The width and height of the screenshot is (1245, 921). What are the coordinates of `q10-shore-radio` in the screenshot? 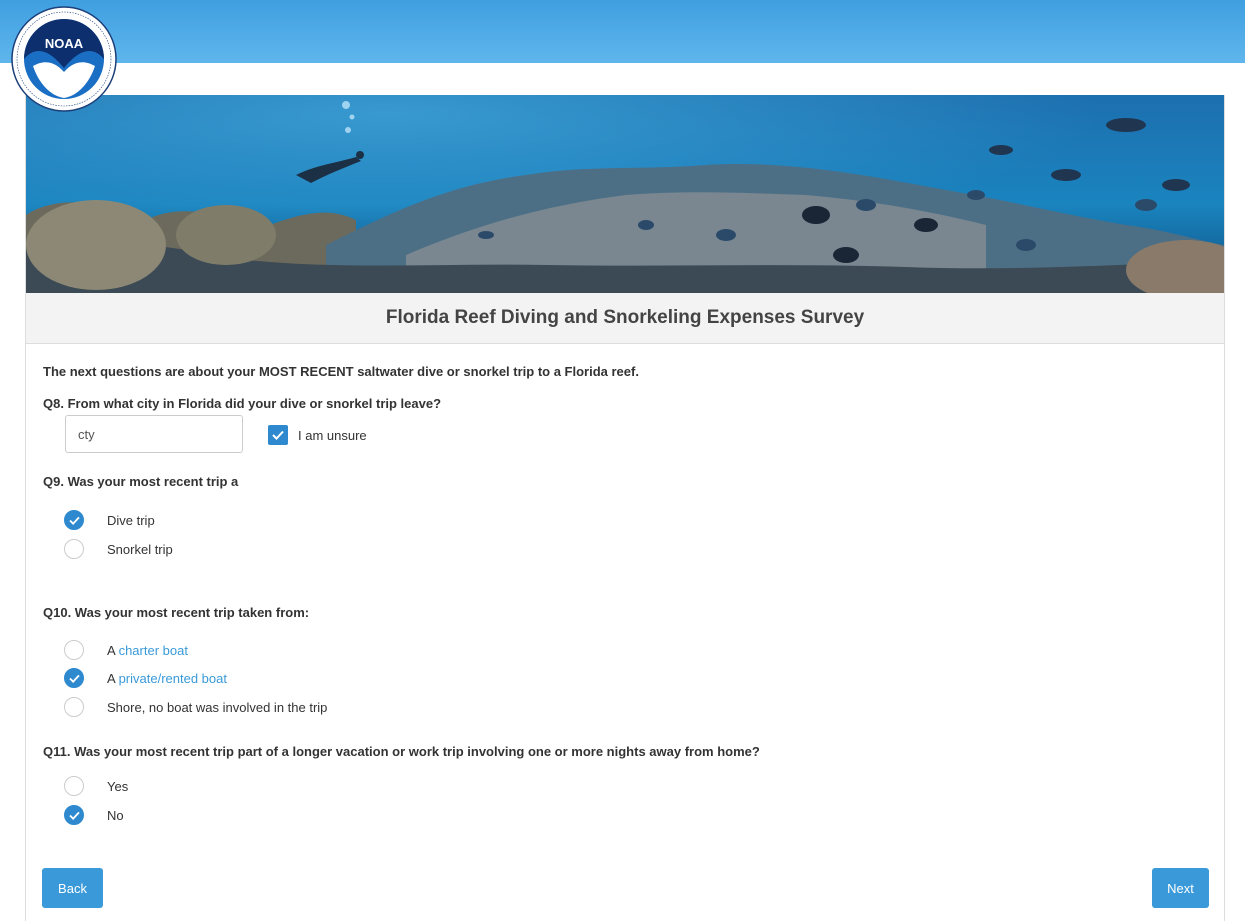 It's located at (74, 707).